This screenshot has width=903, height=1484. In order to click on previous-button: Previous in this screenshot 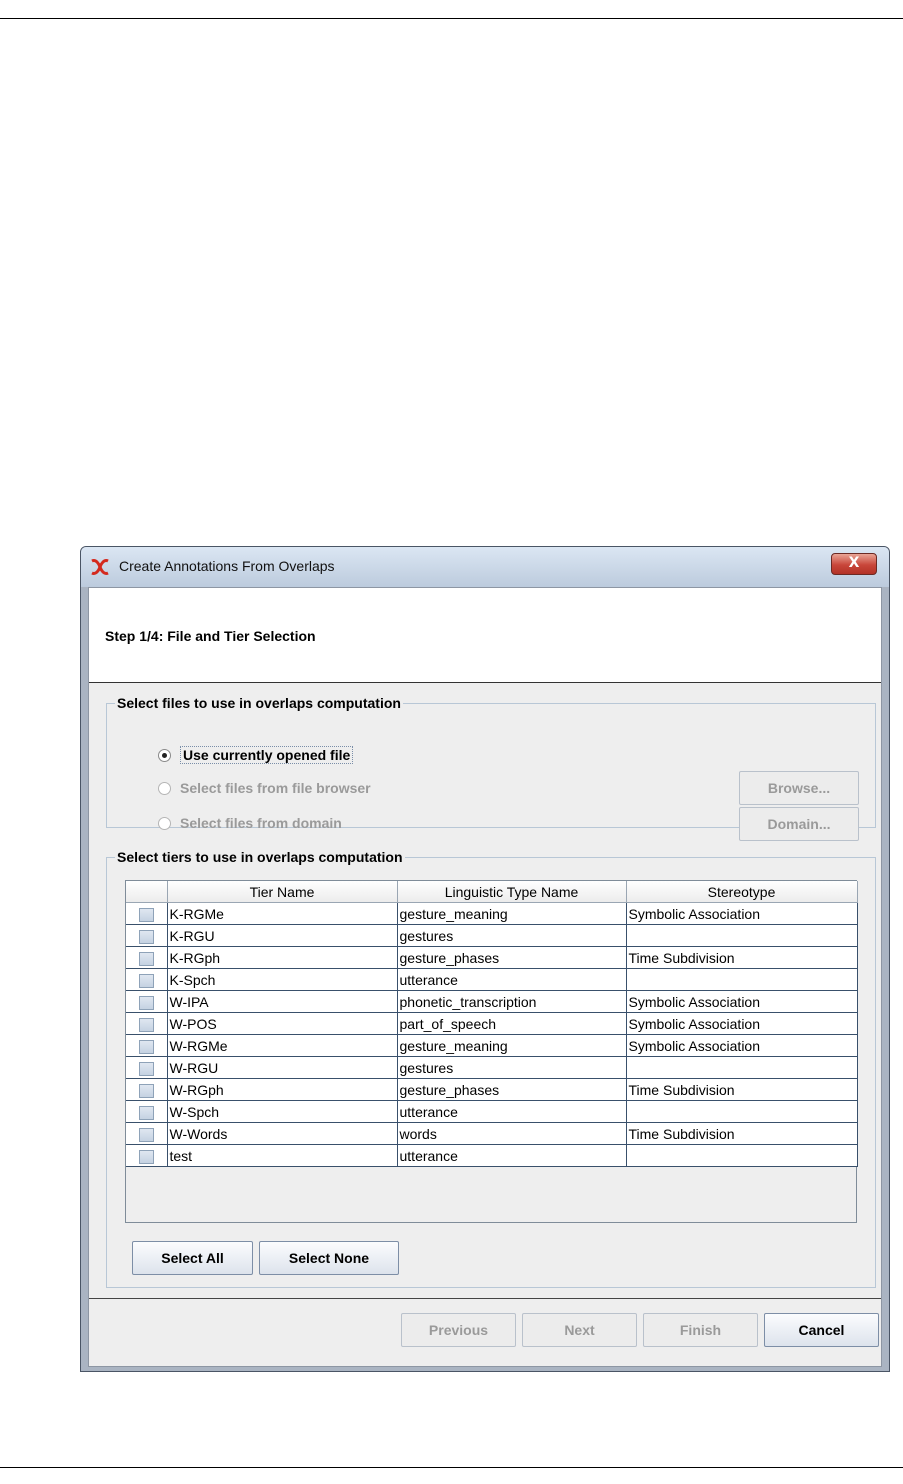, I will do `click(458, 1330)`.